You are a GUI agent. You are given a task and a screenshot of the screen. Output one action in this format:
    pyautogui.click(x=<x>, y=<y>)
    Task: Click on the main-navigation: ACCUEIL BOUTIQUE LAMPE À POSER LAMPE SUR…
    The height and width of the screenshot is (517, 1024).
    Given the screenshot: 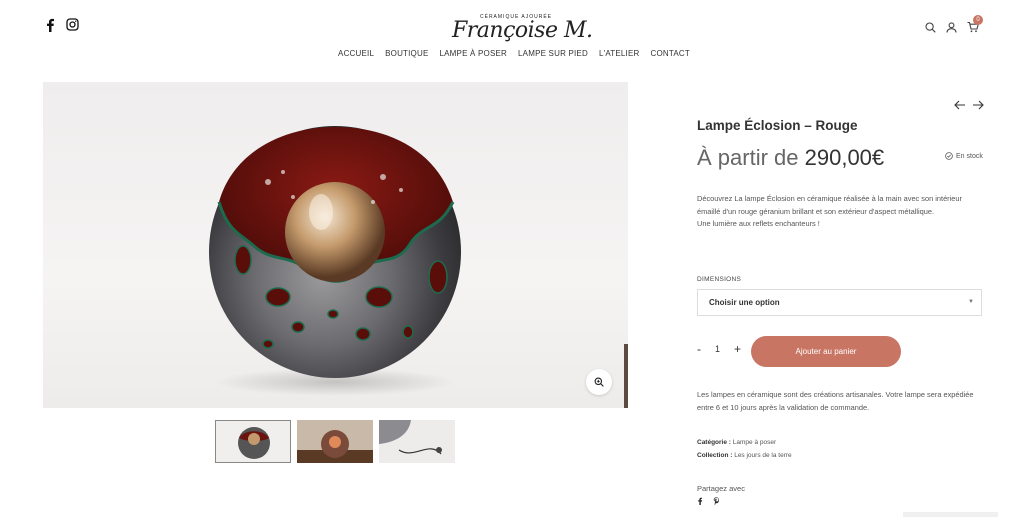 What is the action you would take?
    pyautogui.click(x=512, y=53)
    